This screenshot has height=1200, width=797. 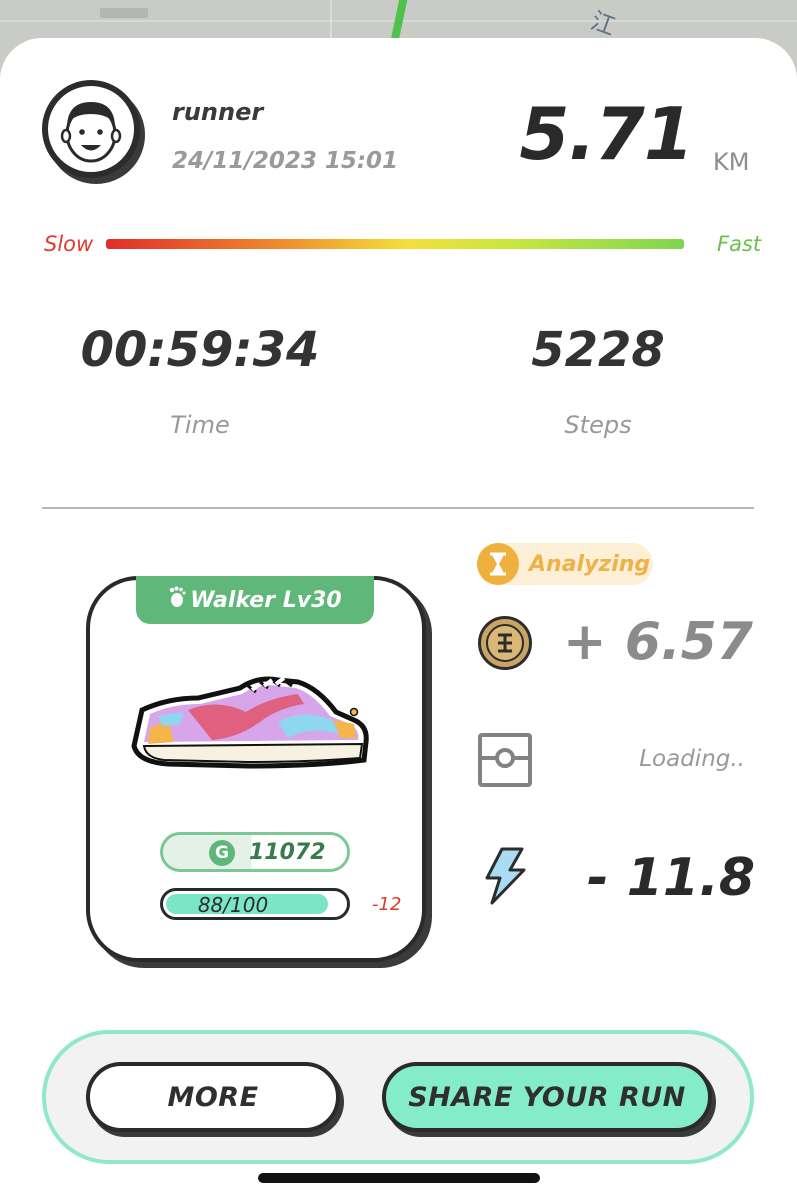 What do you see at coordinates (498, 564) in the screenshot?
I see `hourglass-icon` at bounding box center [498, 564].